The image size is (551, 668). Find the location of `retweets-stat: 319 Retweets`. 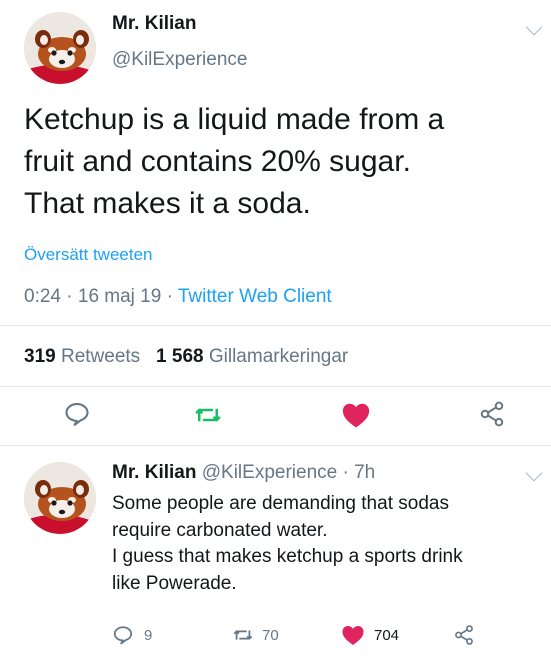

retweets-stat: 319 Retweets is located at coordinates (82, 356).